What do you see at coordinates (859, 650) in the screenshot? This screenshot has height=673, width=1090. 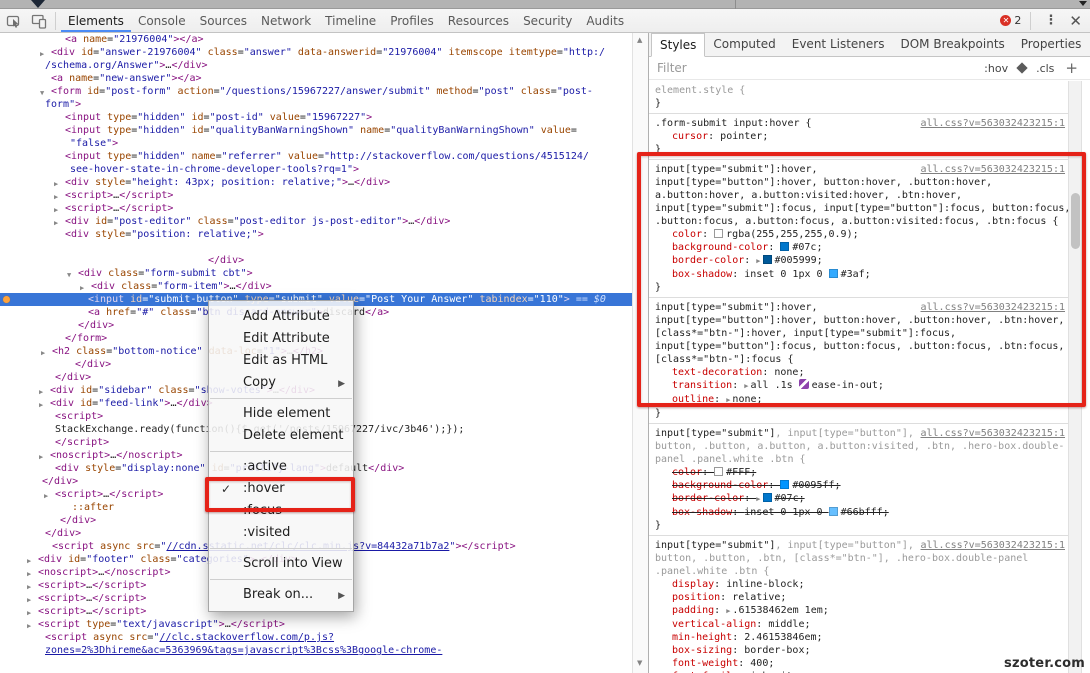 I see `css-property-box-sizing: box-sizing: border-box;` at bounding box center [859, 650].